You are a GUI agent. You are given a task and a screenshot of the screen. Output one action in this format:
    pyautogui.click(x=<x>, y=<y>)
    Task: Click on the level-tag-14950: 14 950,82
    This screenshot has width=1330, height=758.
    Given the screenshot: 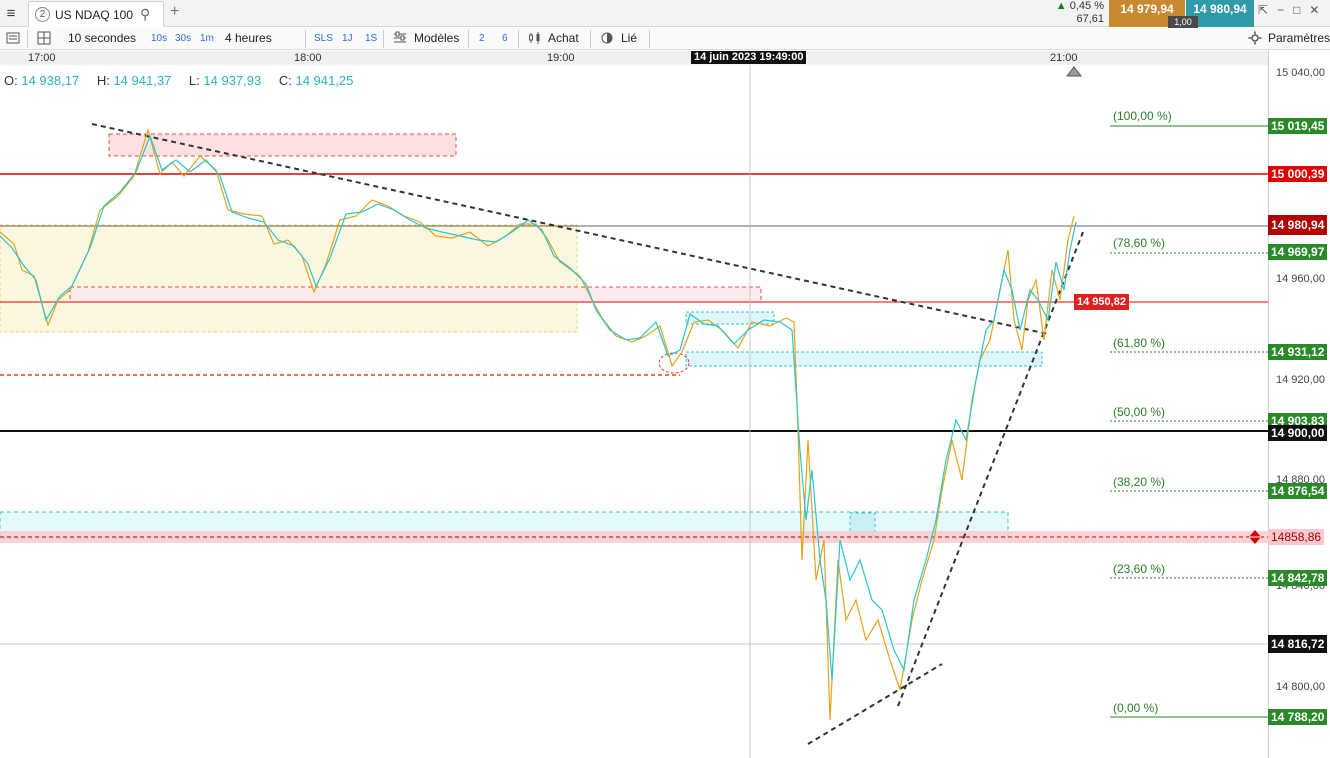 What is the action you would take?
    pyautogui.click(x=1101, y=302)
    